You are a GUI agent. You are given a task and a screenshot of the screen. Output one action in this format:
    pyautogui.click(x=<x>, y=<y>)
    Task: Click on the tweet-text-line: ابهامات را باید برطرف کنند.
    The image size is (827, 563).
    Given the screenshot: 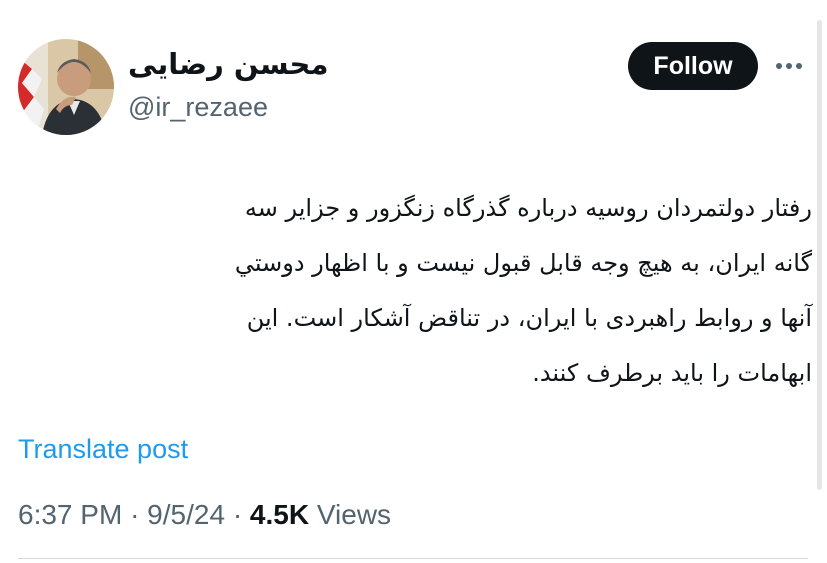 What is the action you would take?
    pyautogui.click(x=672, y=373)
    